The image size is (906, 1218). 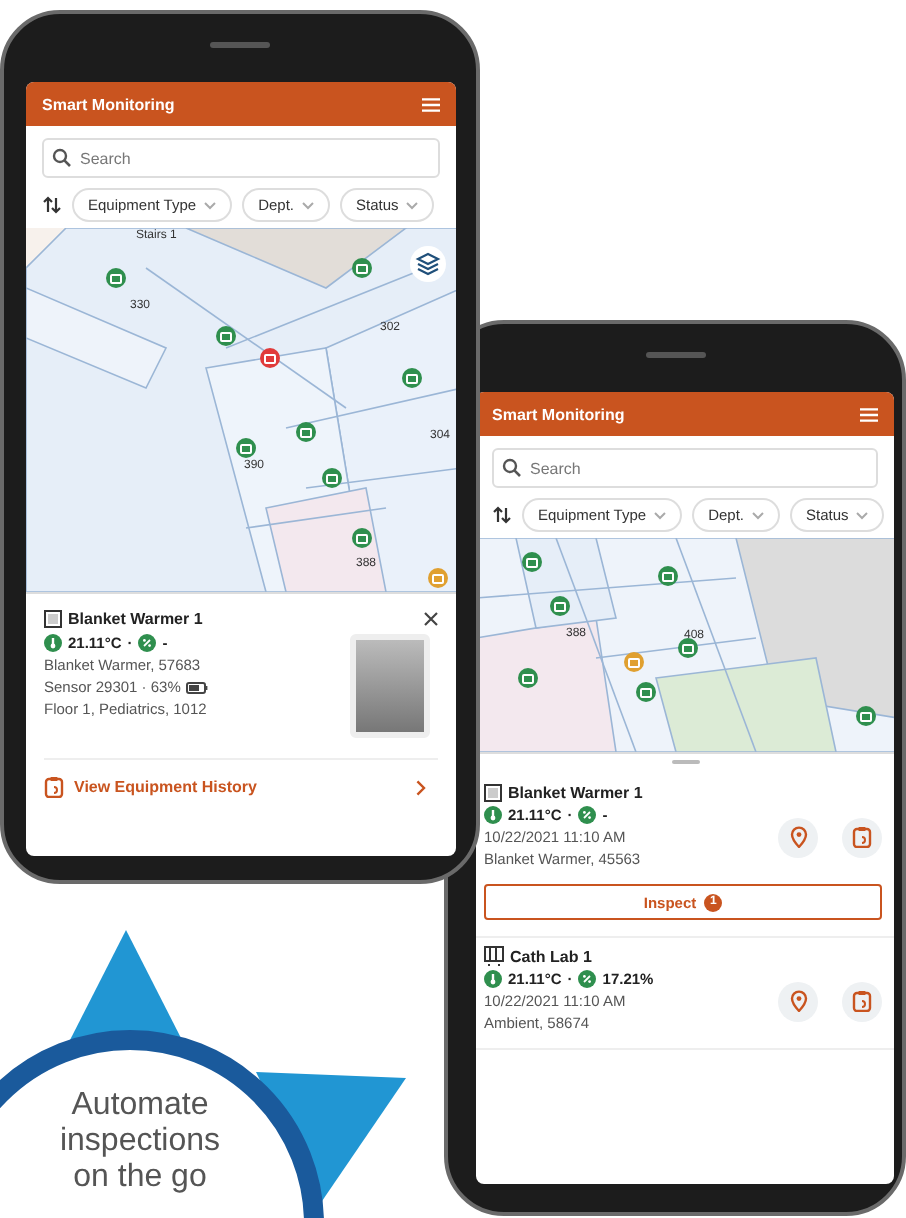 I want to click on badge-text: Automate, so click(x=140, y=1106).